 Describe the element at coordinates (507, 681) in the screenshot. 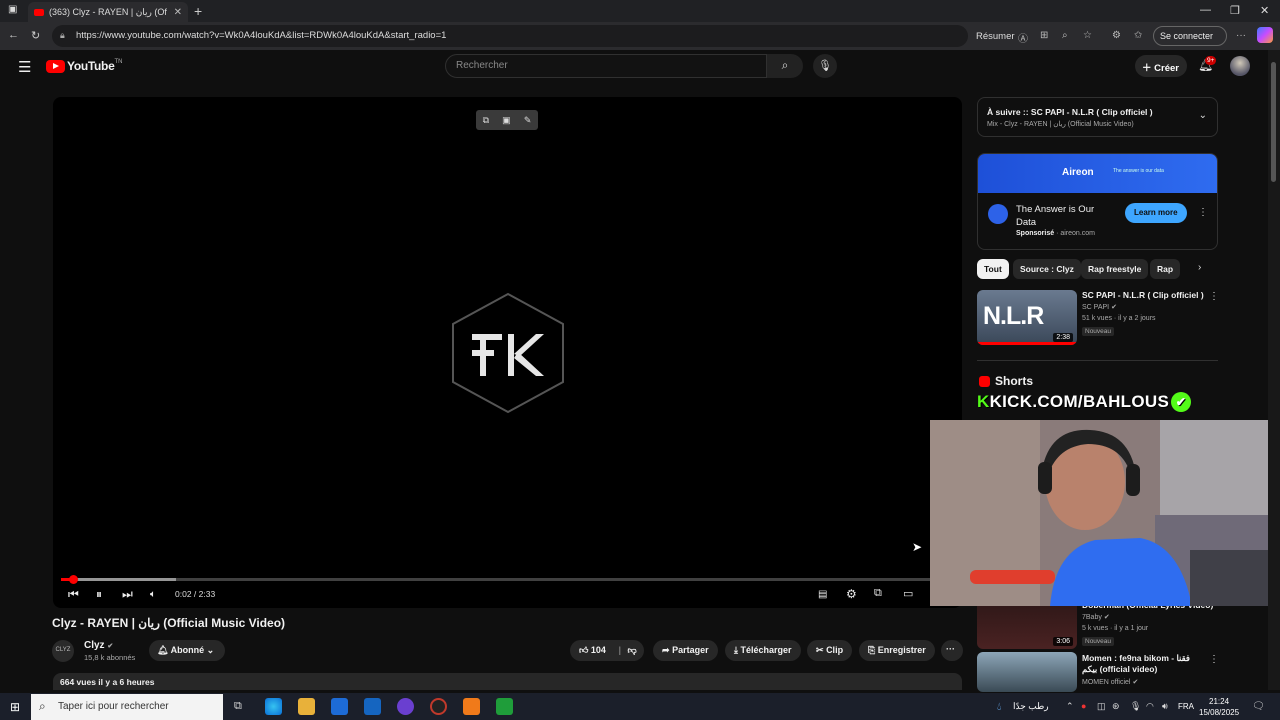

I see `description-box: 664 vues il y a 6 heures` at that location.